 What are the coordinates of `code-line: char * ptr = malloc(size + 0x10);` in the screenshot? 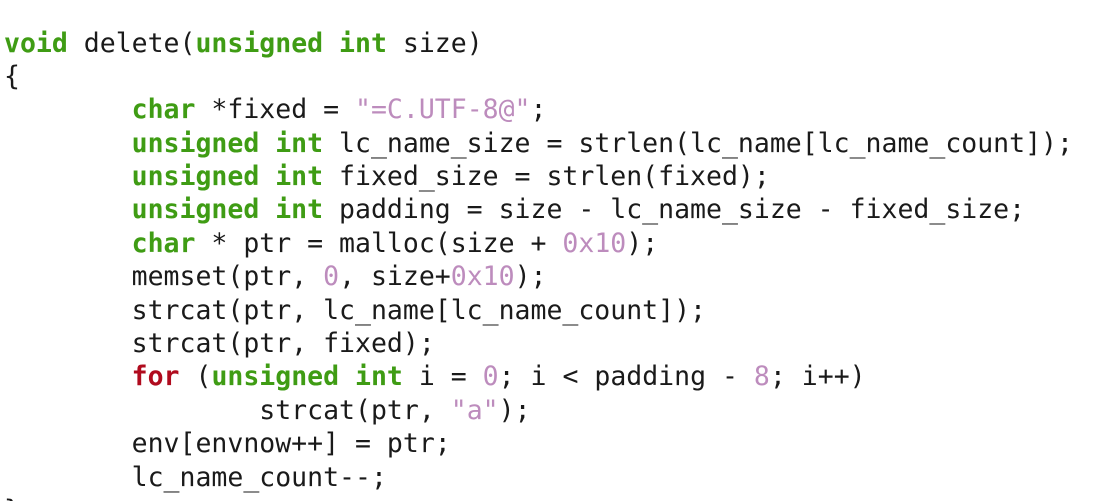 It's located at (538, 243).